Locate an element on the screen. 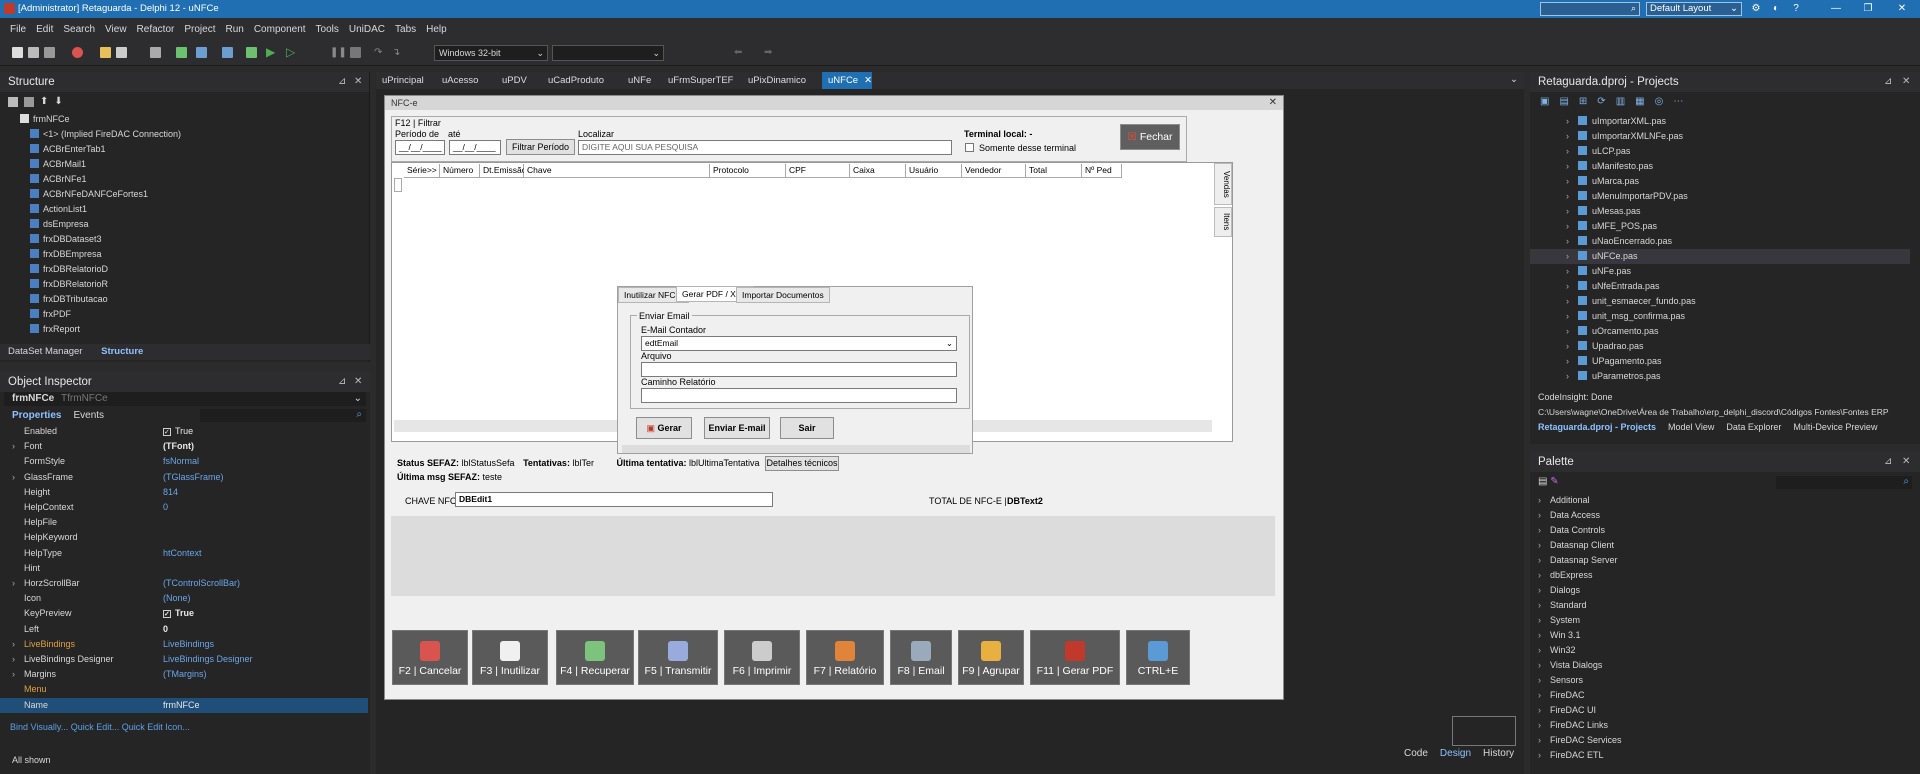 The width and height of the screenshot is (1920, 774). project-file: › uMenuImportarPDV.pas is located at coordinates (1720, 196).